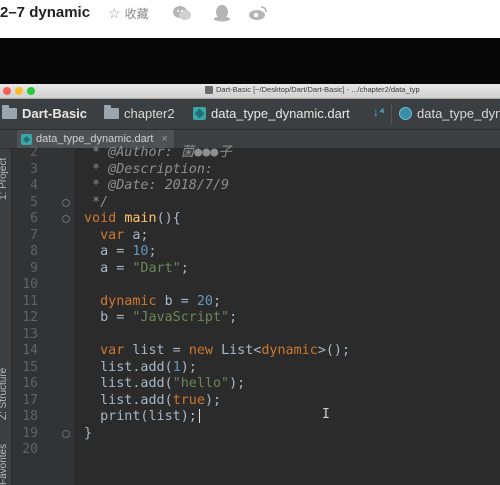 The image size is (500, 485). Describe the element at coordinates (391, 114) in the screenshot. I see `divider` at that location.